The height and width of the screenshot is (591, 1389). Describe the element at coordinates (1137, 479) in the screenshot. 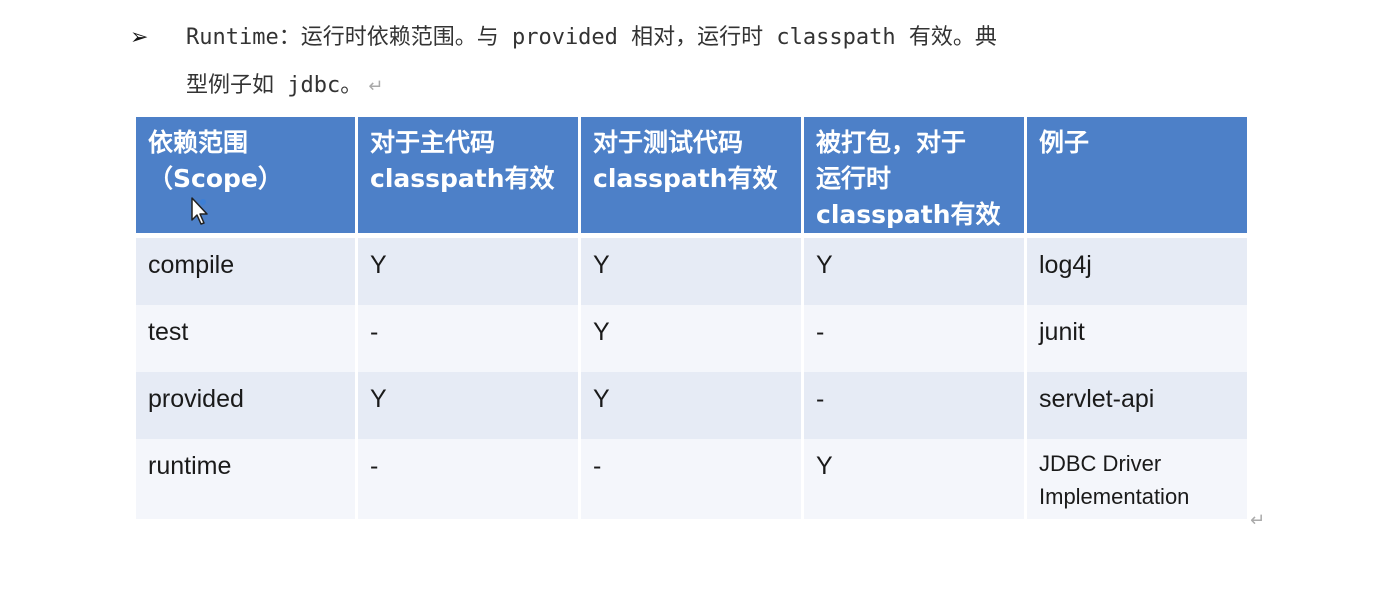

I see `cell-example: JDBC Driver Implementation` at that location.